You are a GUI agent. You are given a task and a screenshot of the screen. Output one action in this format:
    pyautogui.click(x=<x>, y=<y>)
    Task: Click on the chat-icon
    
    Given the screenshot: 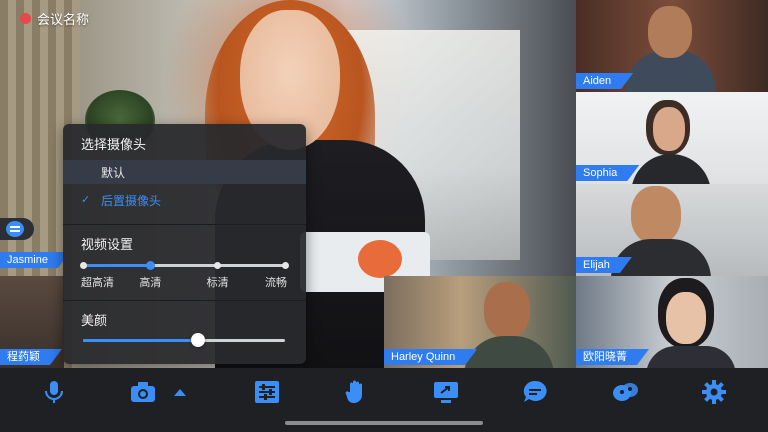 What is the action you would take?
    pyautogui.click(x=535, y=391)
    